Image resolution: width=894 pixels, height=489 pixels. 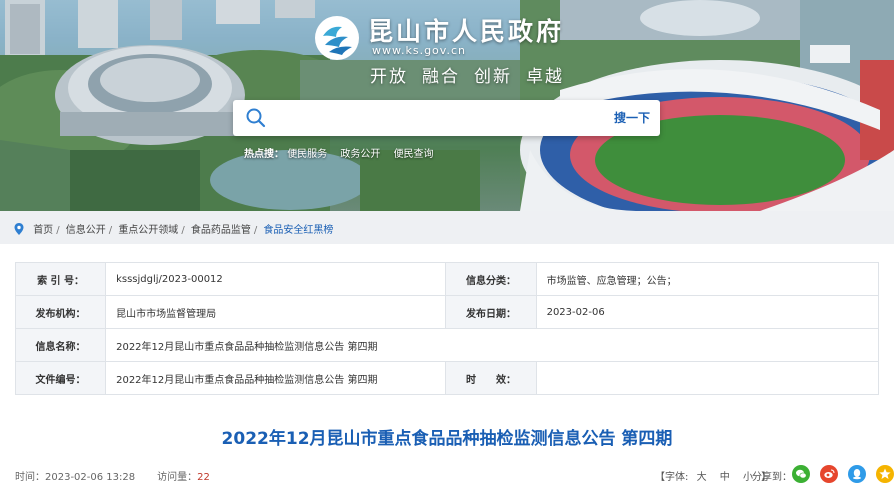 I want to click on publish-date-value: 2023-02-06, so click(x=707, y=312).